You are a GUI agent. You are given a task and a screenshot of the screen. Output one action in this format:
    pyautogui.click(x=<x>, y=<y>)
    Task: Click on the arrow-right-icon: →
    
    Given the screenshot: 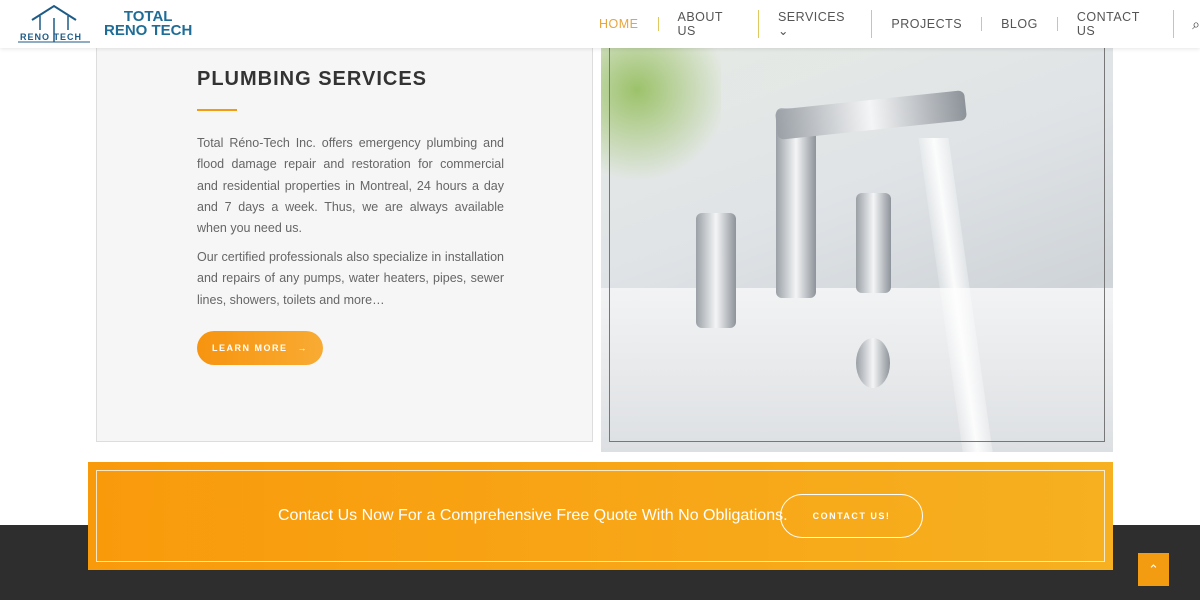 What is the action you would take?
    pyautogui.click(x=302, y=348)
    